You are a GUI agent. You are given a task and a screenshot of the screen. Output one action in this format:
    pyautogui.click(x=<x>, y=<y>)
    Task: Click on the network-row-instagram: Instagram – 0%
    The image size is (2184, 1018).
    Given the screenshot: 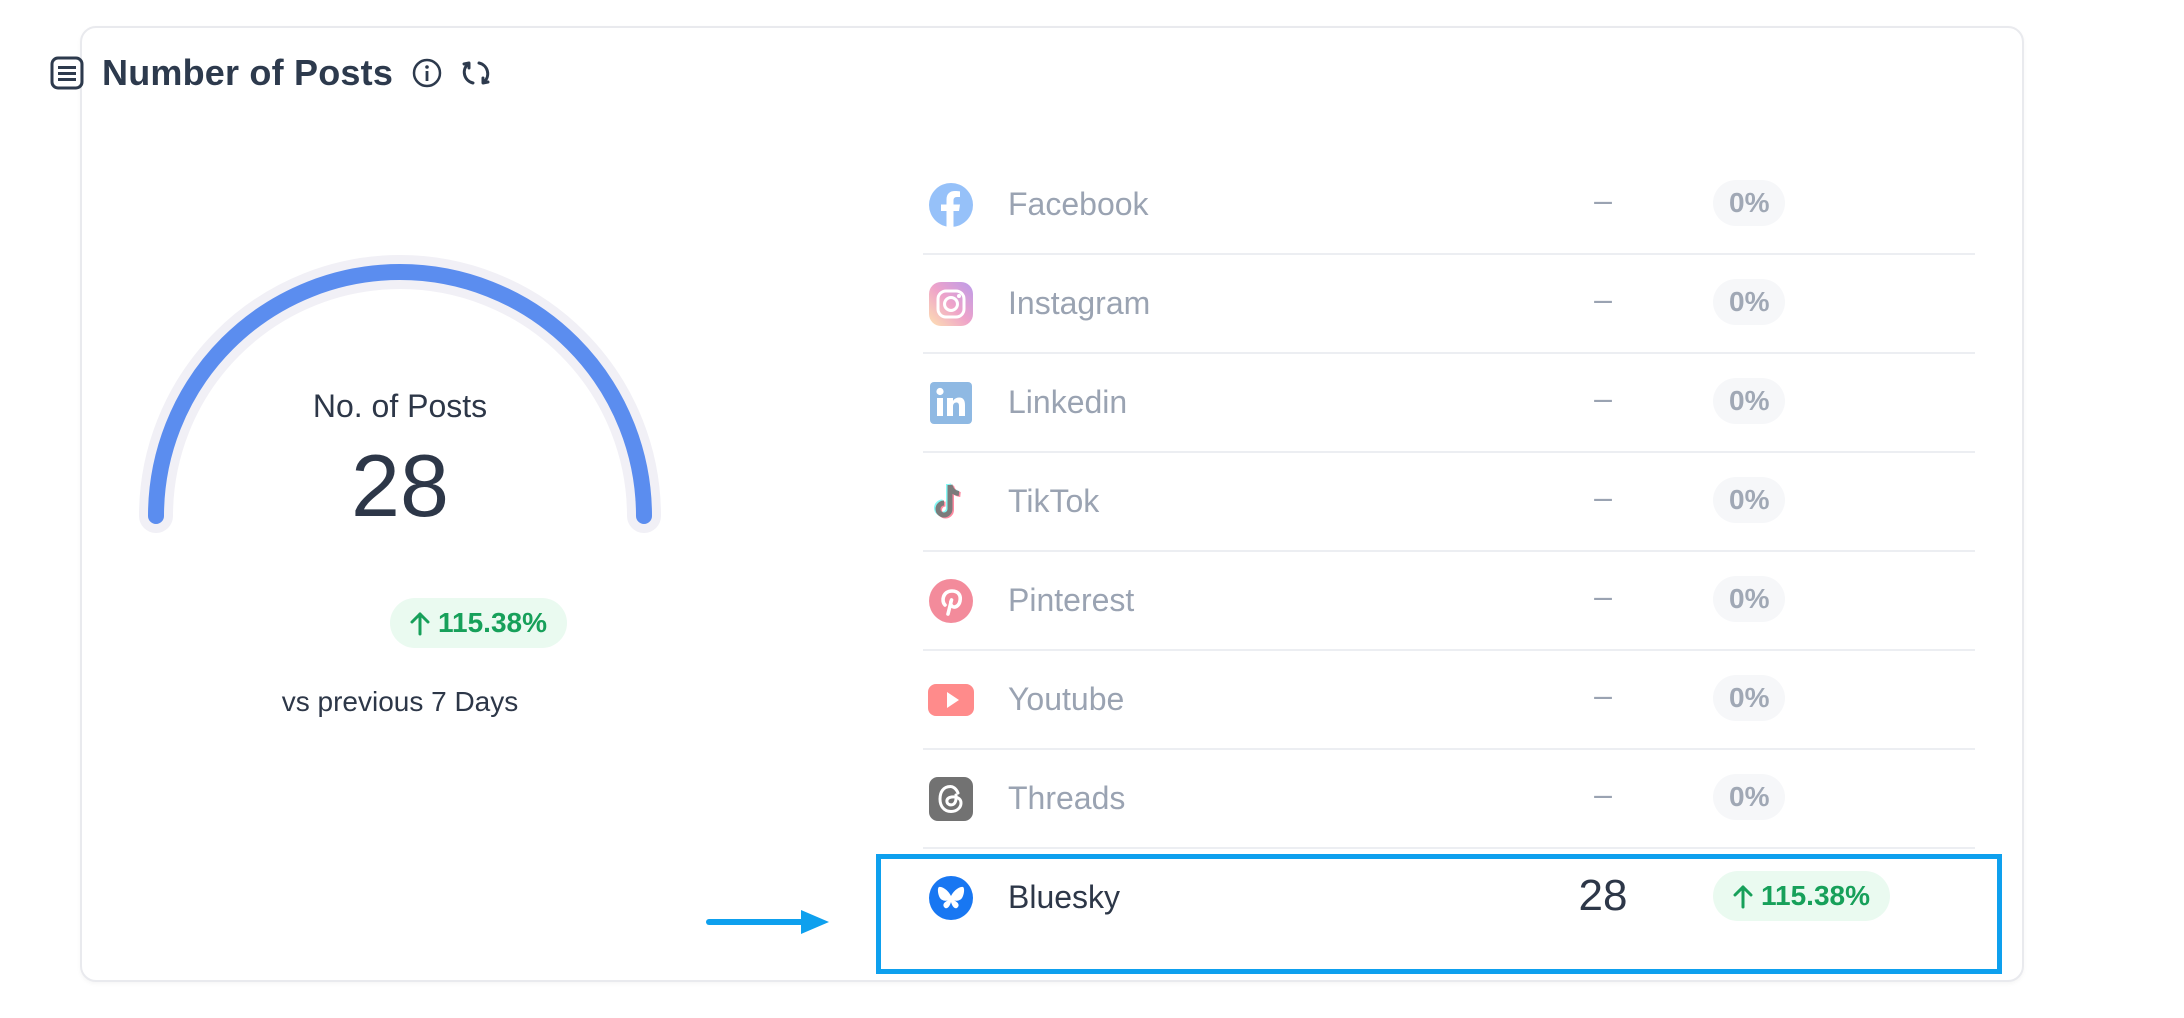 What is the action you would take?
    pyautogui.click(x=1449, y=304)
    